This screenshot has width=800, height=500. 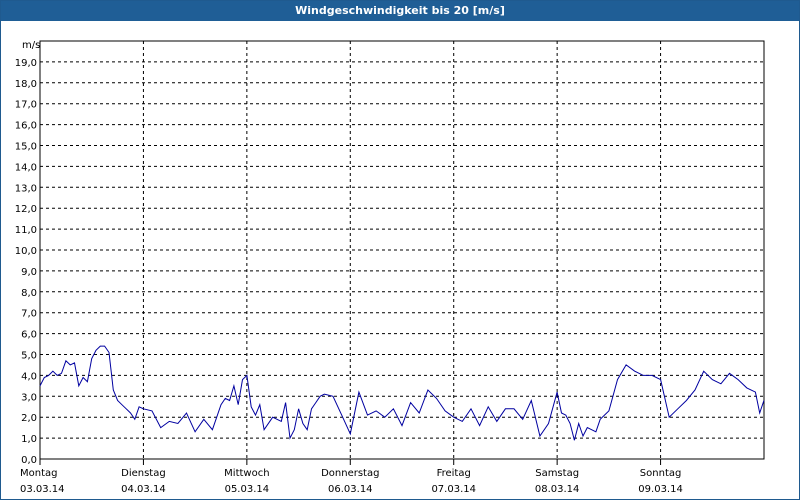 I want to click on y-tick-label: 11,0, so click(x=26, y=230).